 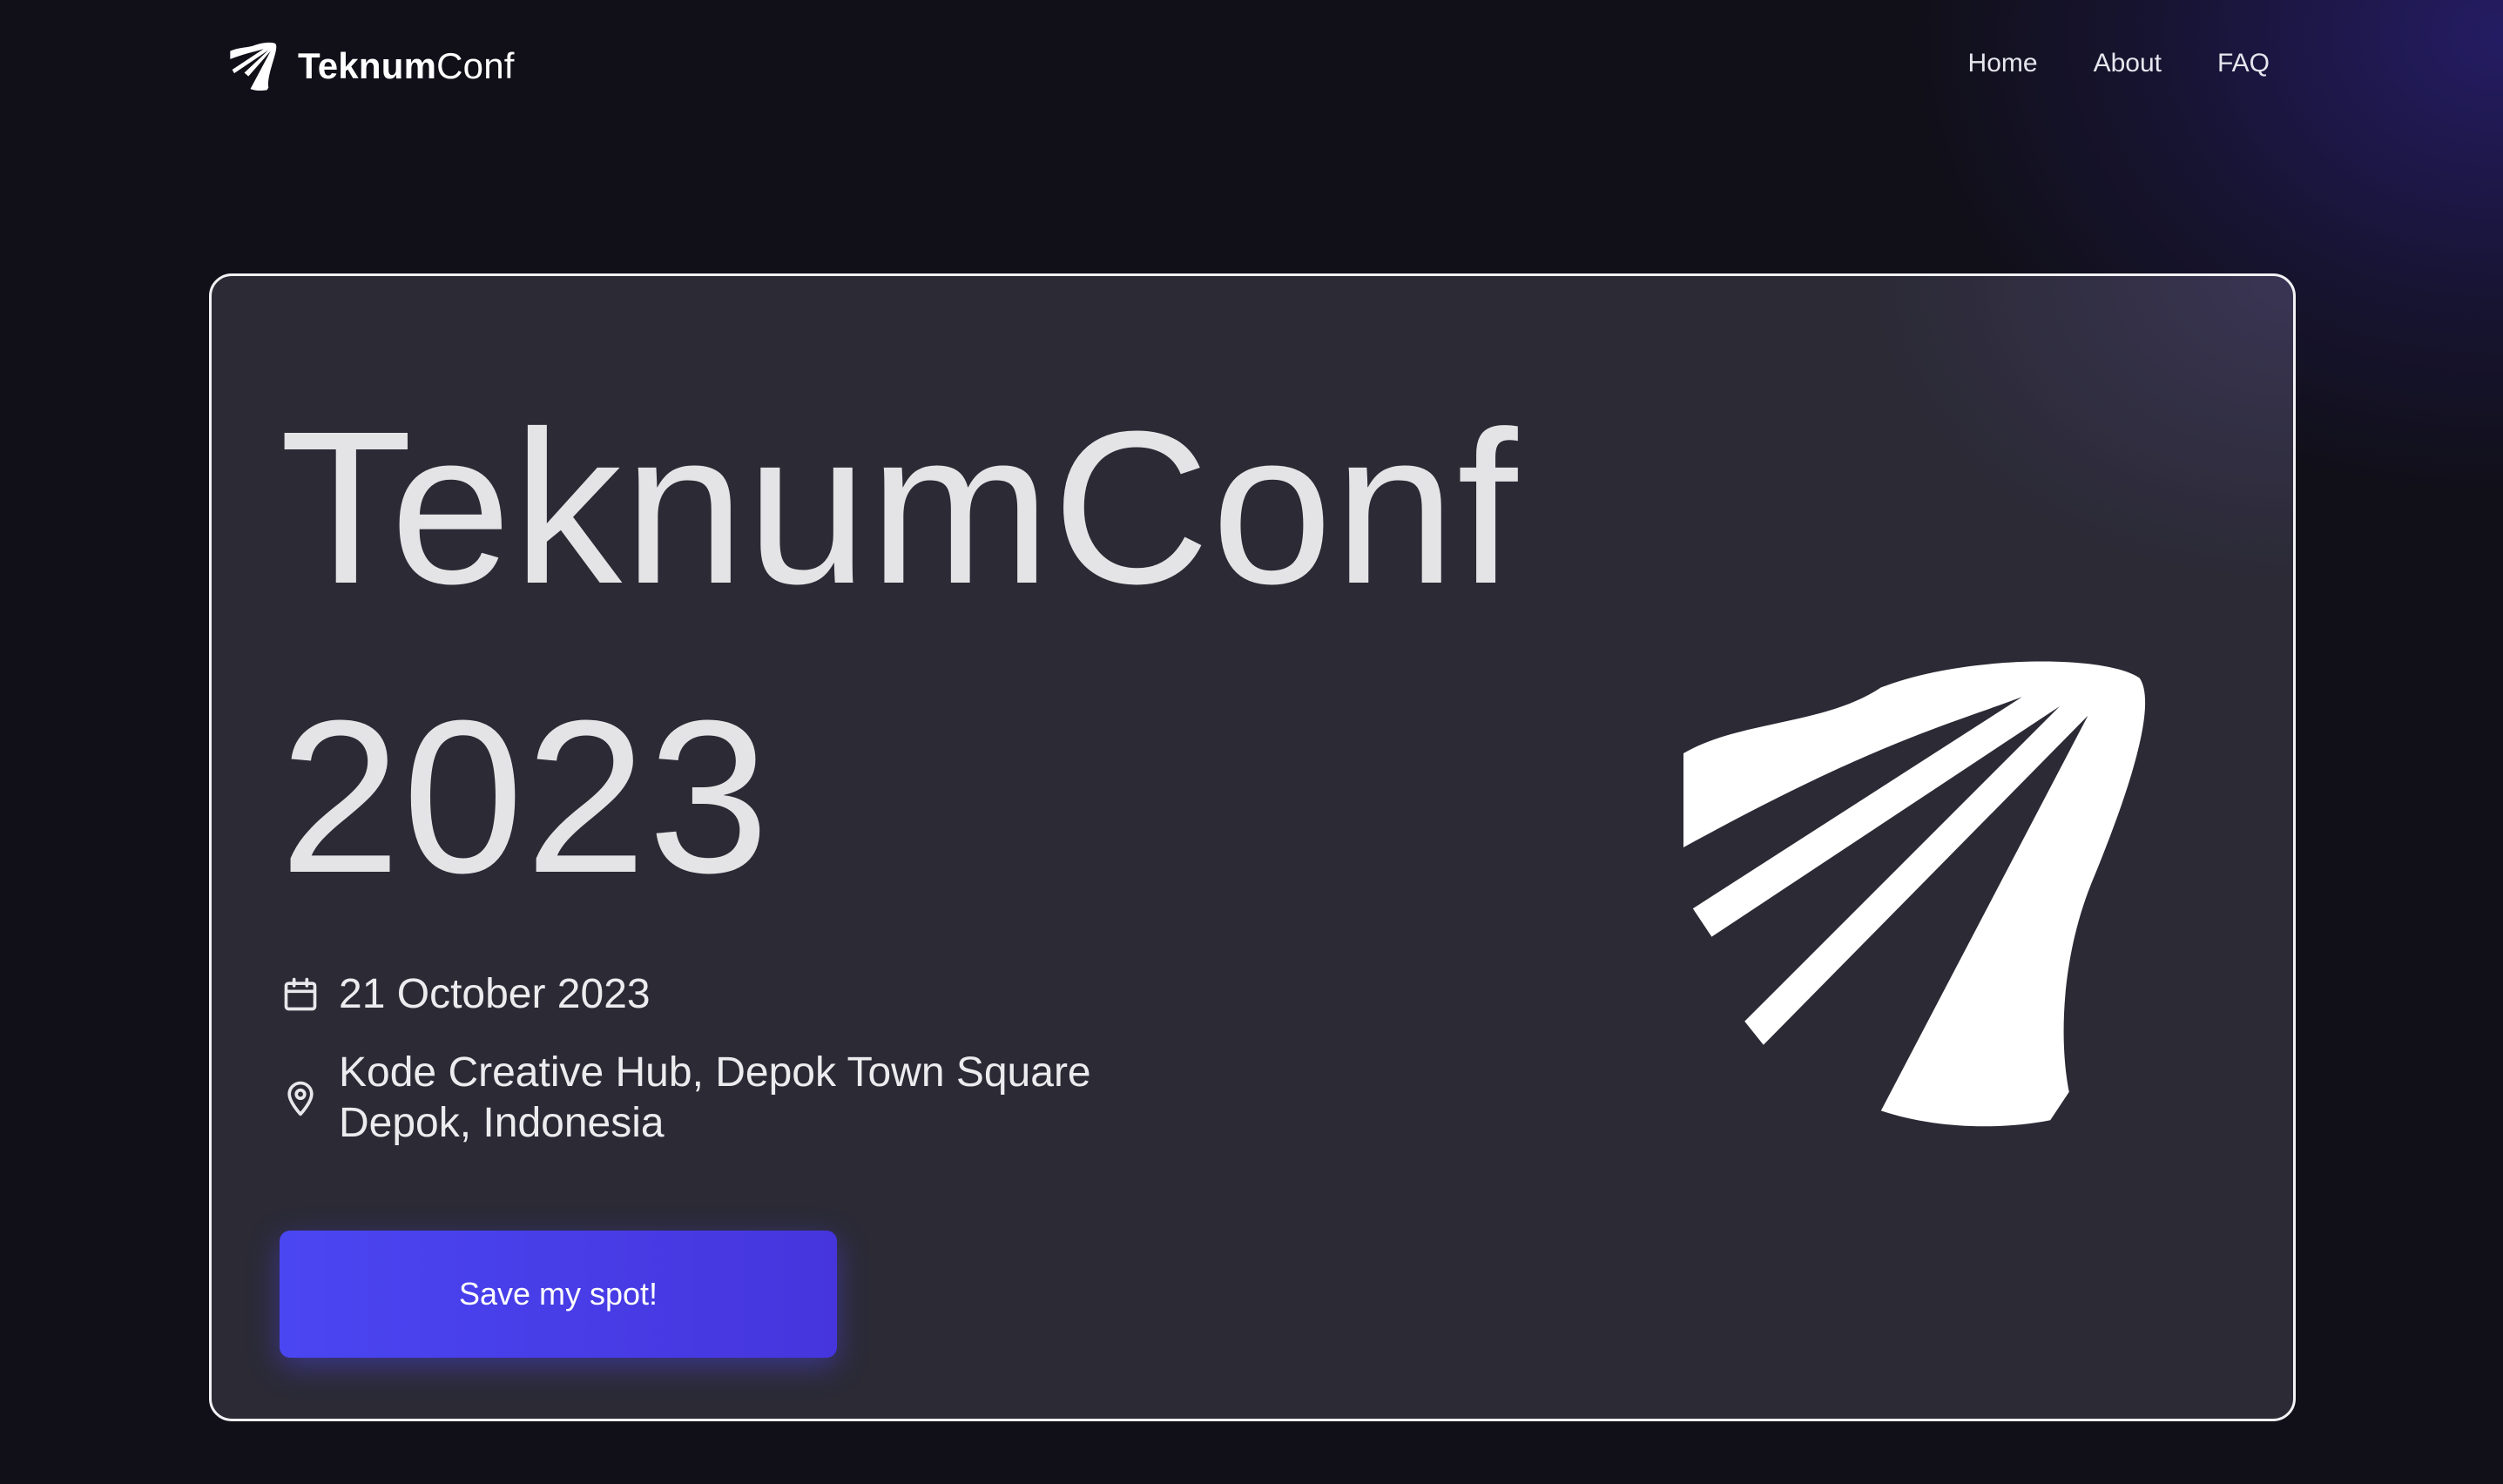 I want to click on brand-logo-link: TeknumConf, so click(x=371, y=66).